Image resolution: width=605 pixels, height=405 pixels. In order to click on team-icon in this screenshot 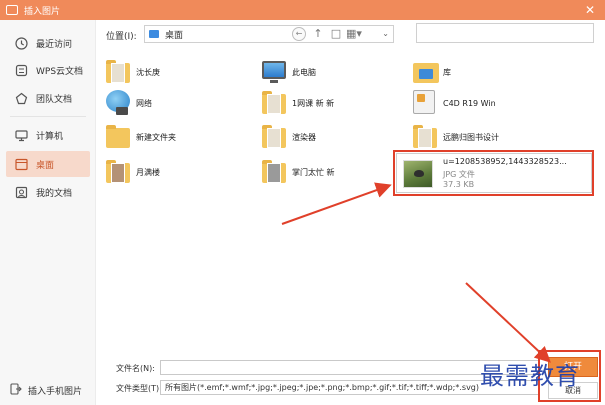, I will do `click(21, 98)`.